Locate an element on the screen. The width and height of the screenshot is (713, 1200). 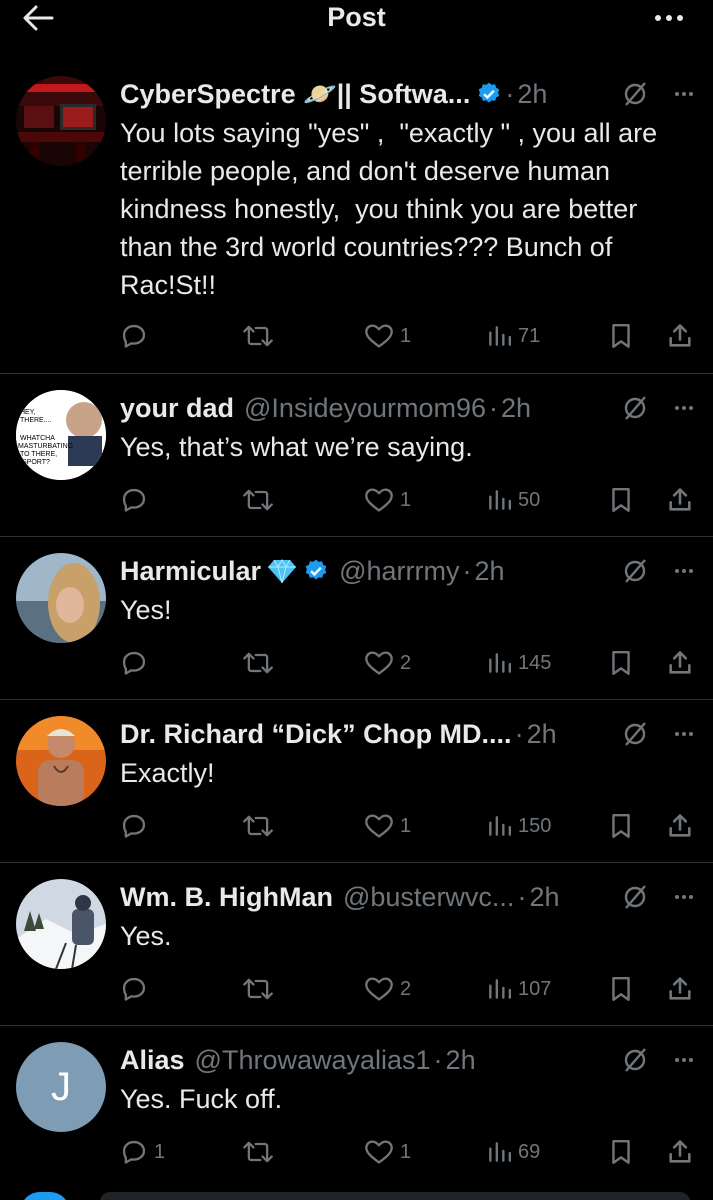
reply-text: Yes, that’s what we’re saying. is located at coordinates (296, 447).